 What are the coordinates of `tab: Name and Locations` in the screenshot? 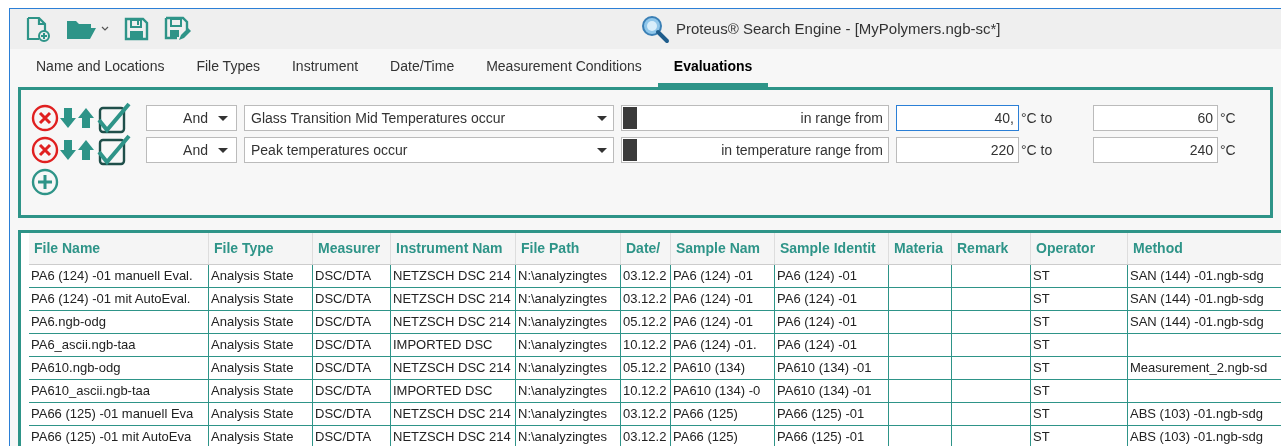 It's located at (100, 68).